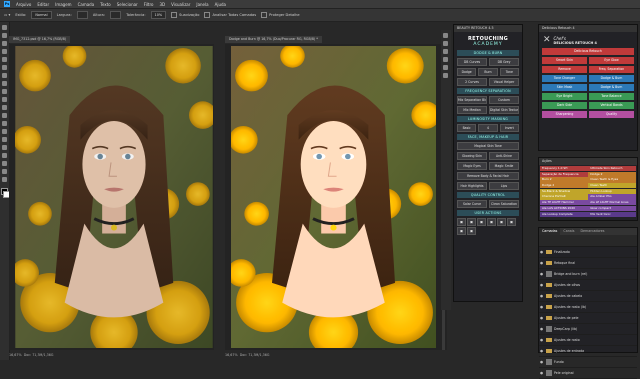  I want to click on mix-separation-blur-button: Mix Separation Blur, so click(472, 100).